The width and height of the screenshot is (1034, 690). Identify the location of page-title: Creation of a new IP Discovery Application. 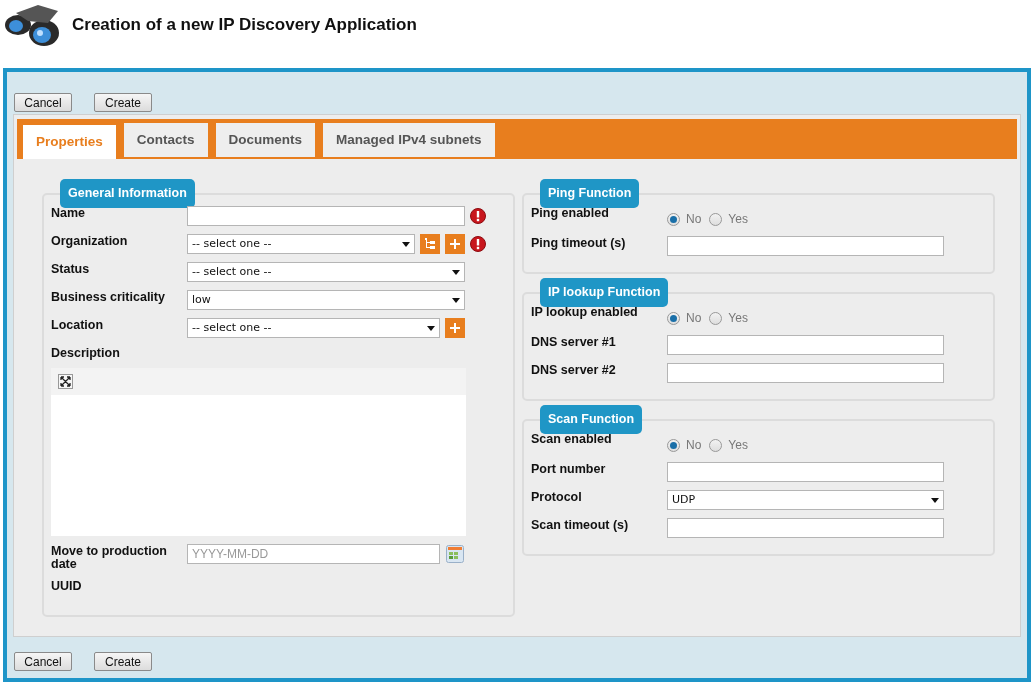
(244, 25).